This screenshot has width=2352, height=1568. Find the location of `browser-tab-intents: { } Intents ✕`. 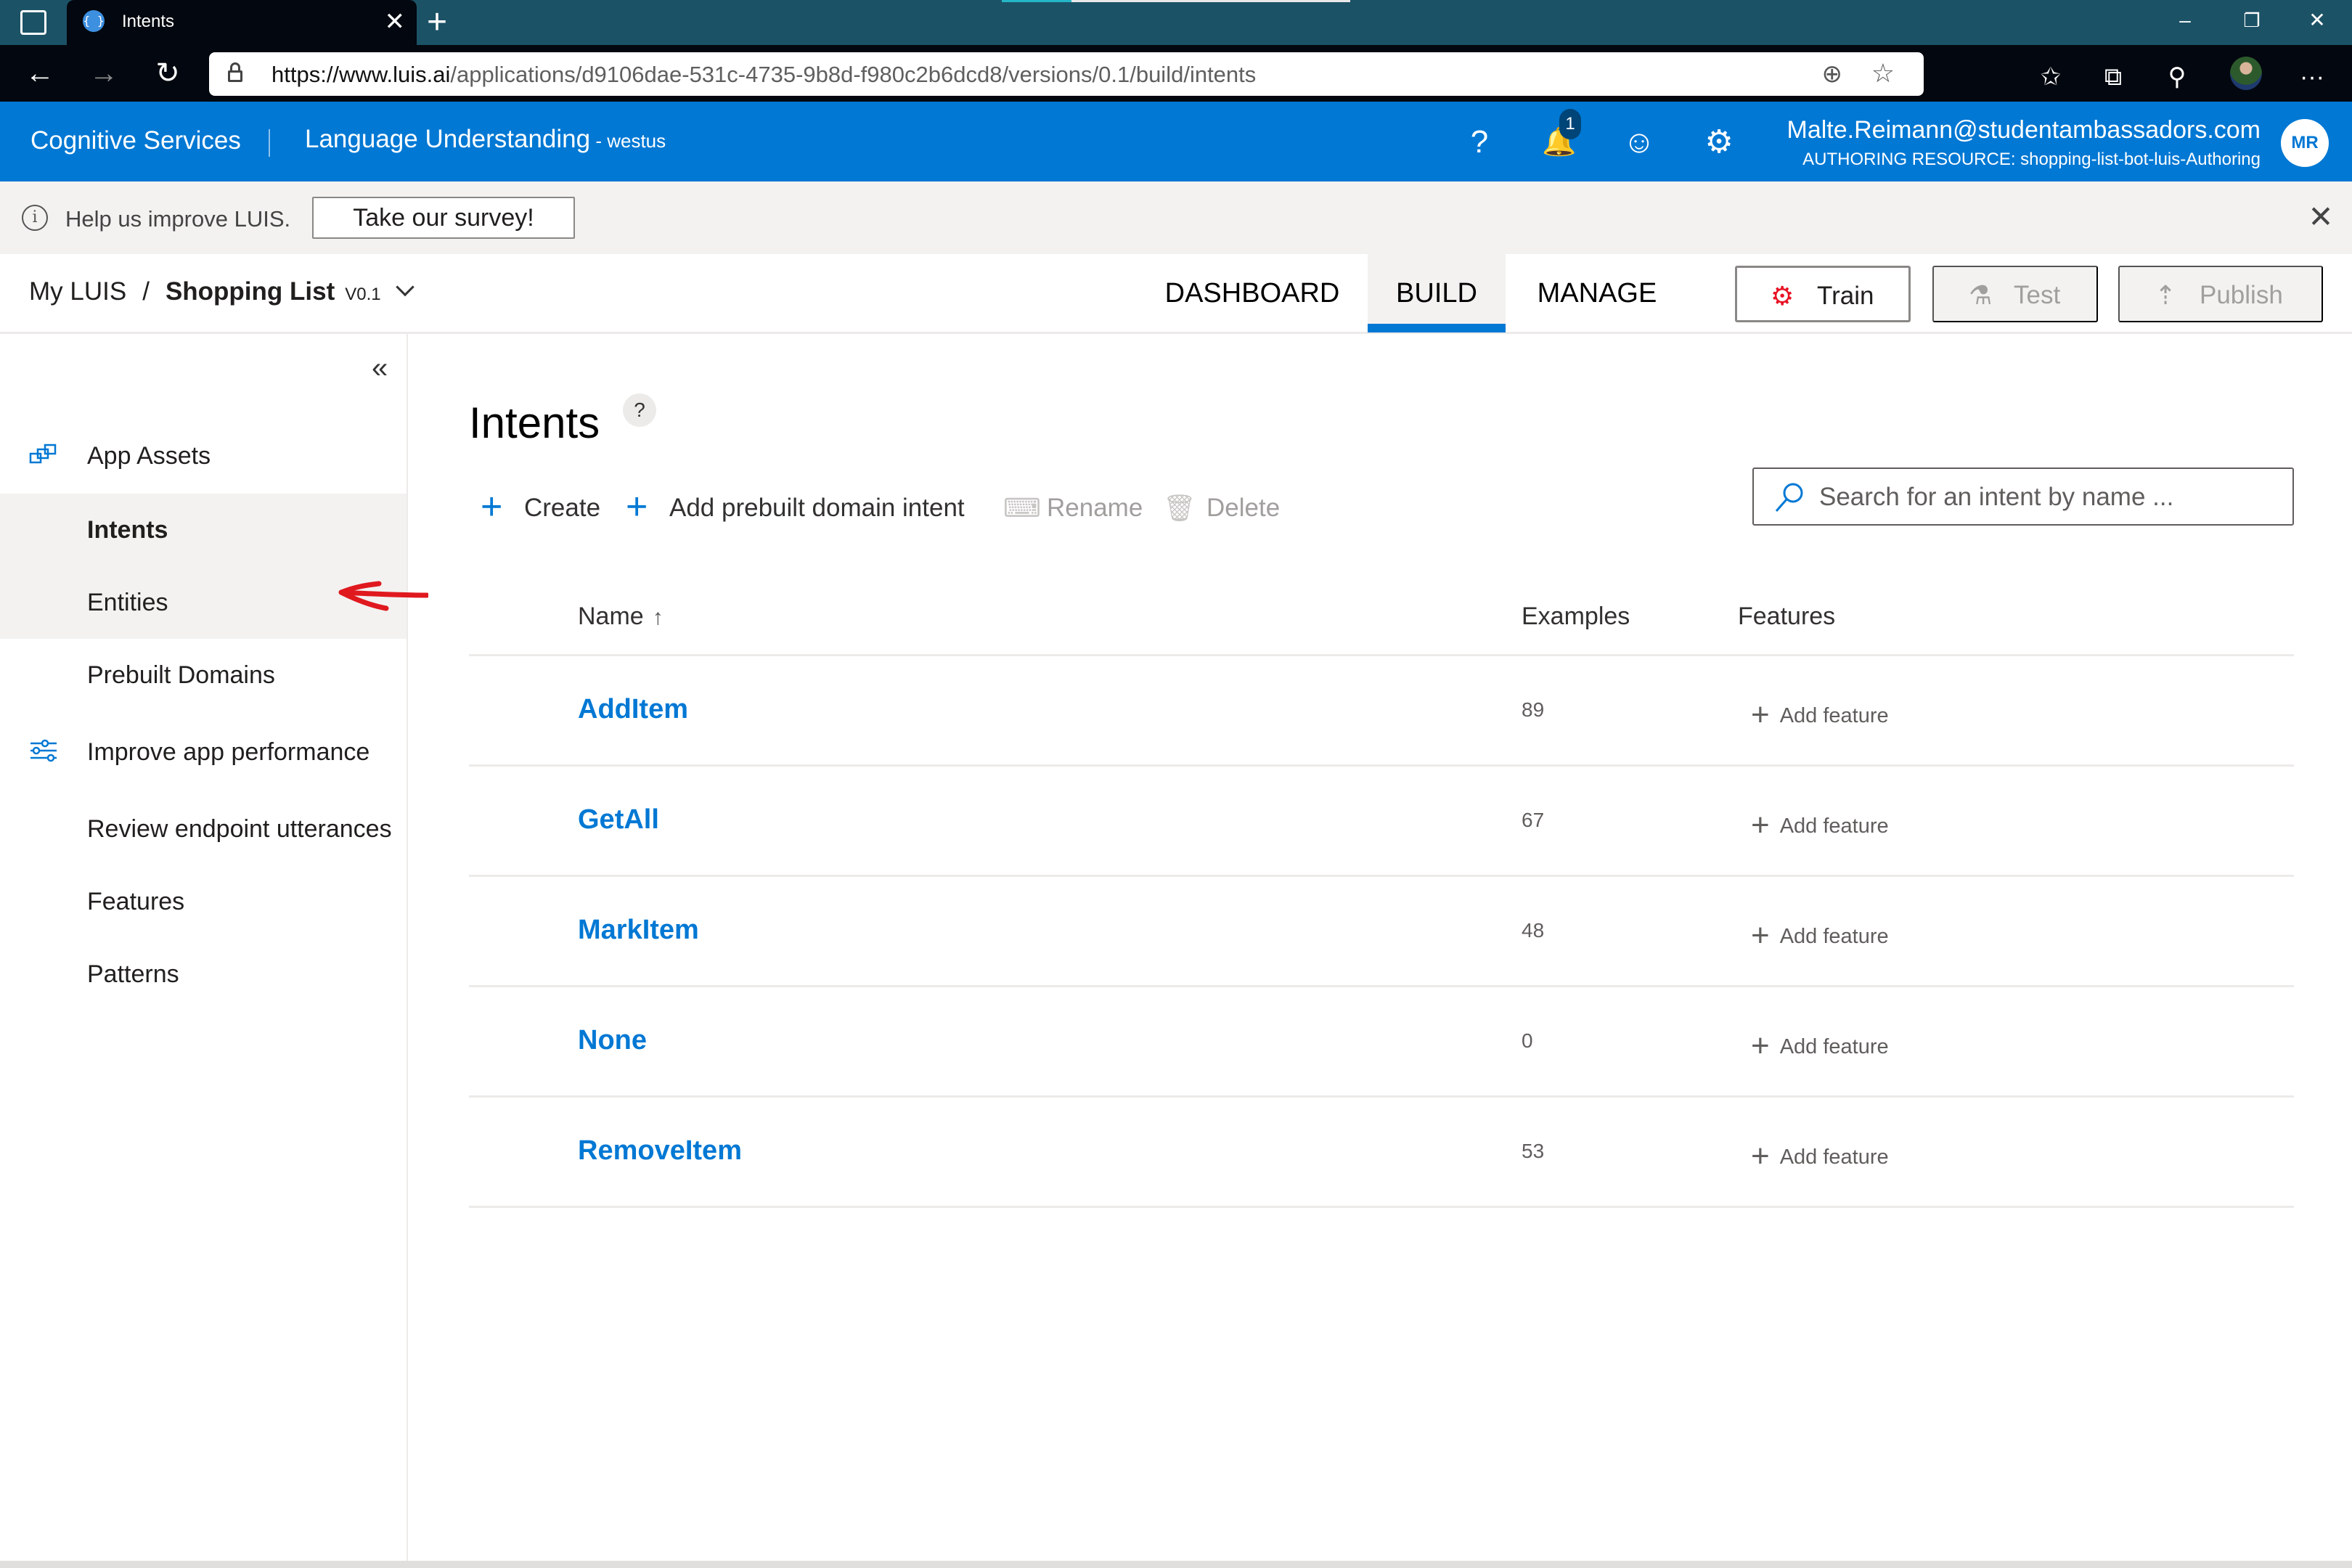

browser-tab-intents: { } Intents ✕ is located at coordinates (242, 23).